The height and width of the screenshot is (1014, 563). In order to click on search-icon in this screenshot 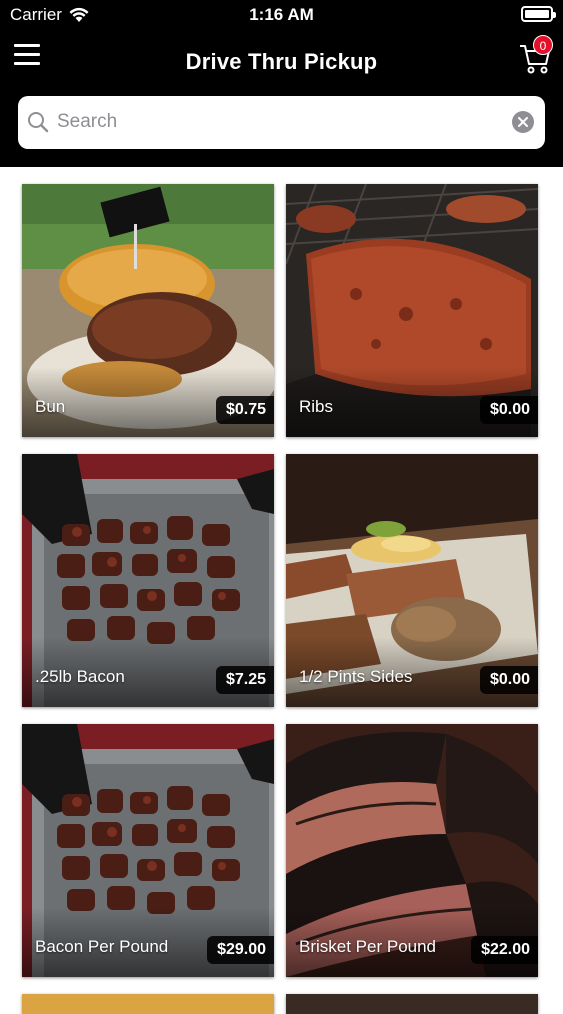, I will do `click(38, 122)`.